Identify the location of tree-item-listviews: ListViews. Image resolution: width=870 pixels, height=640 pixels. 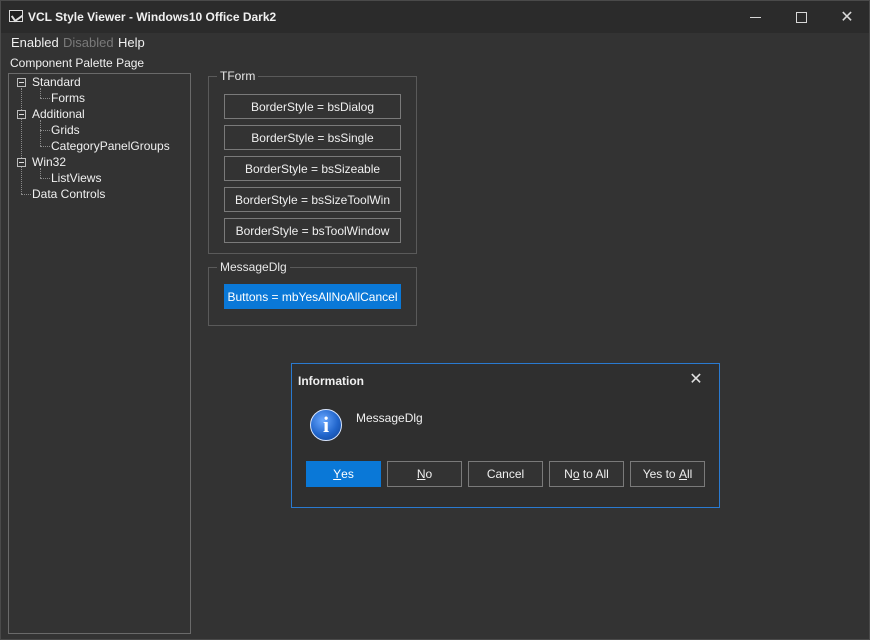
(76, 179).